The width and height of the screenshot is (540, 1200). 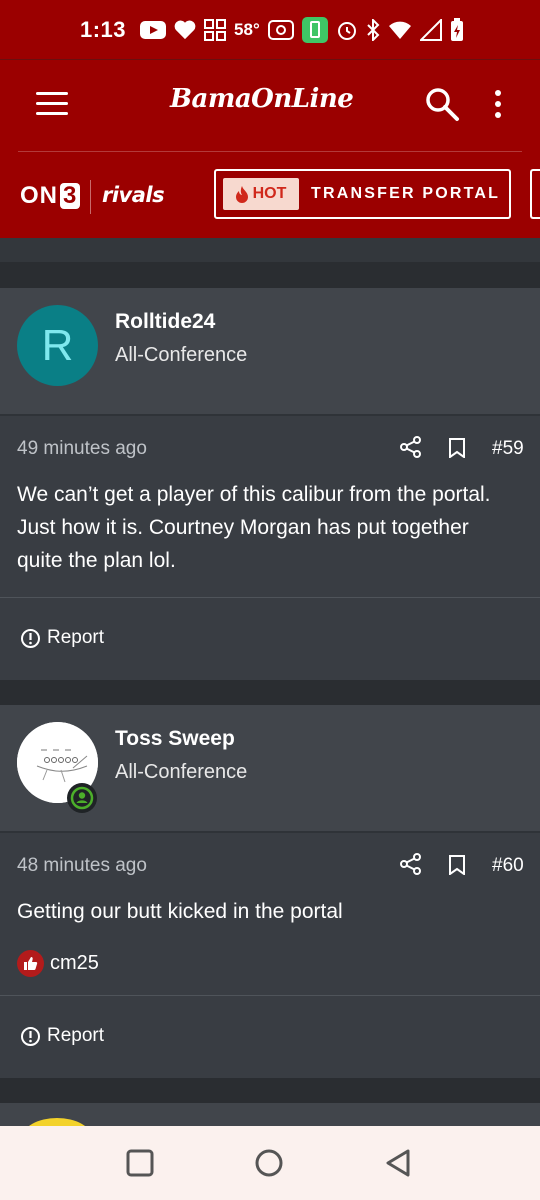 What do you see at coordinates (456, 29) in the screenshot?
I see `battery-icon` at bounding box center [456, 29].